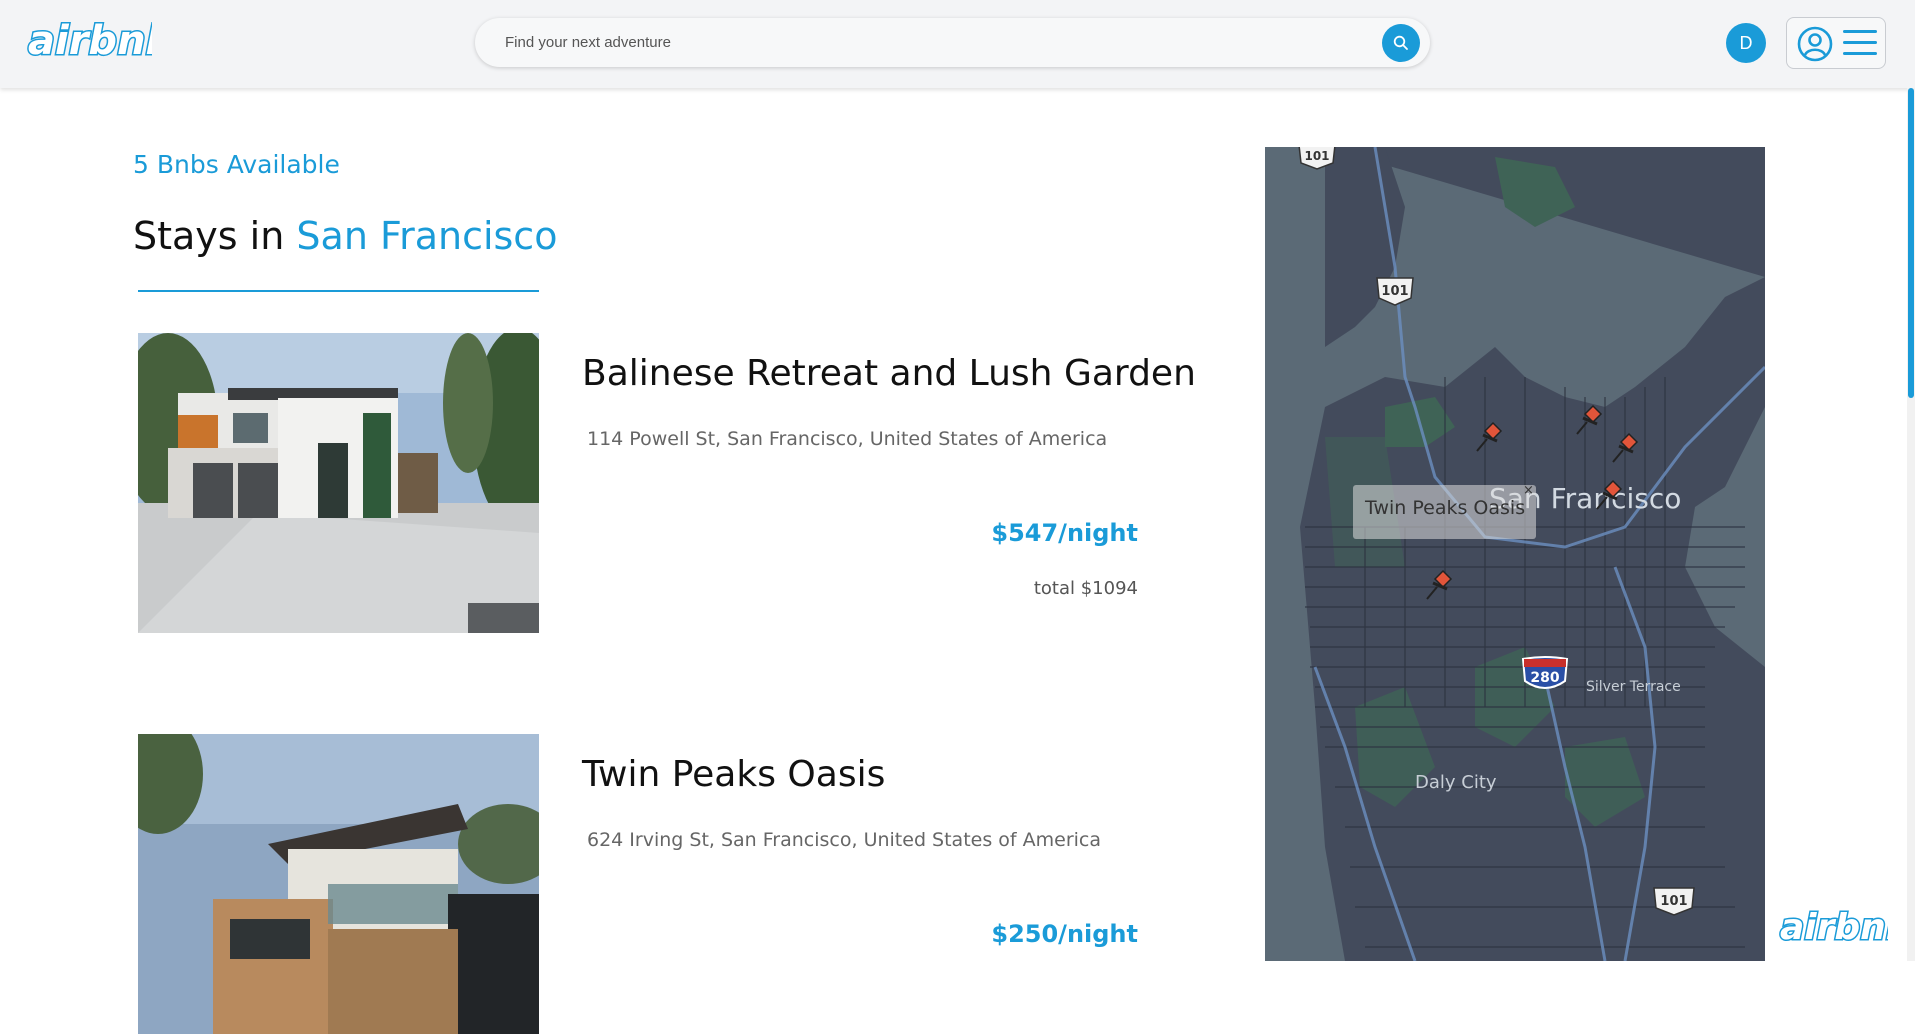  Describe the element at coordinates (1064, 533) in the screenshot. I see `listing-price: $547/night` at that location.